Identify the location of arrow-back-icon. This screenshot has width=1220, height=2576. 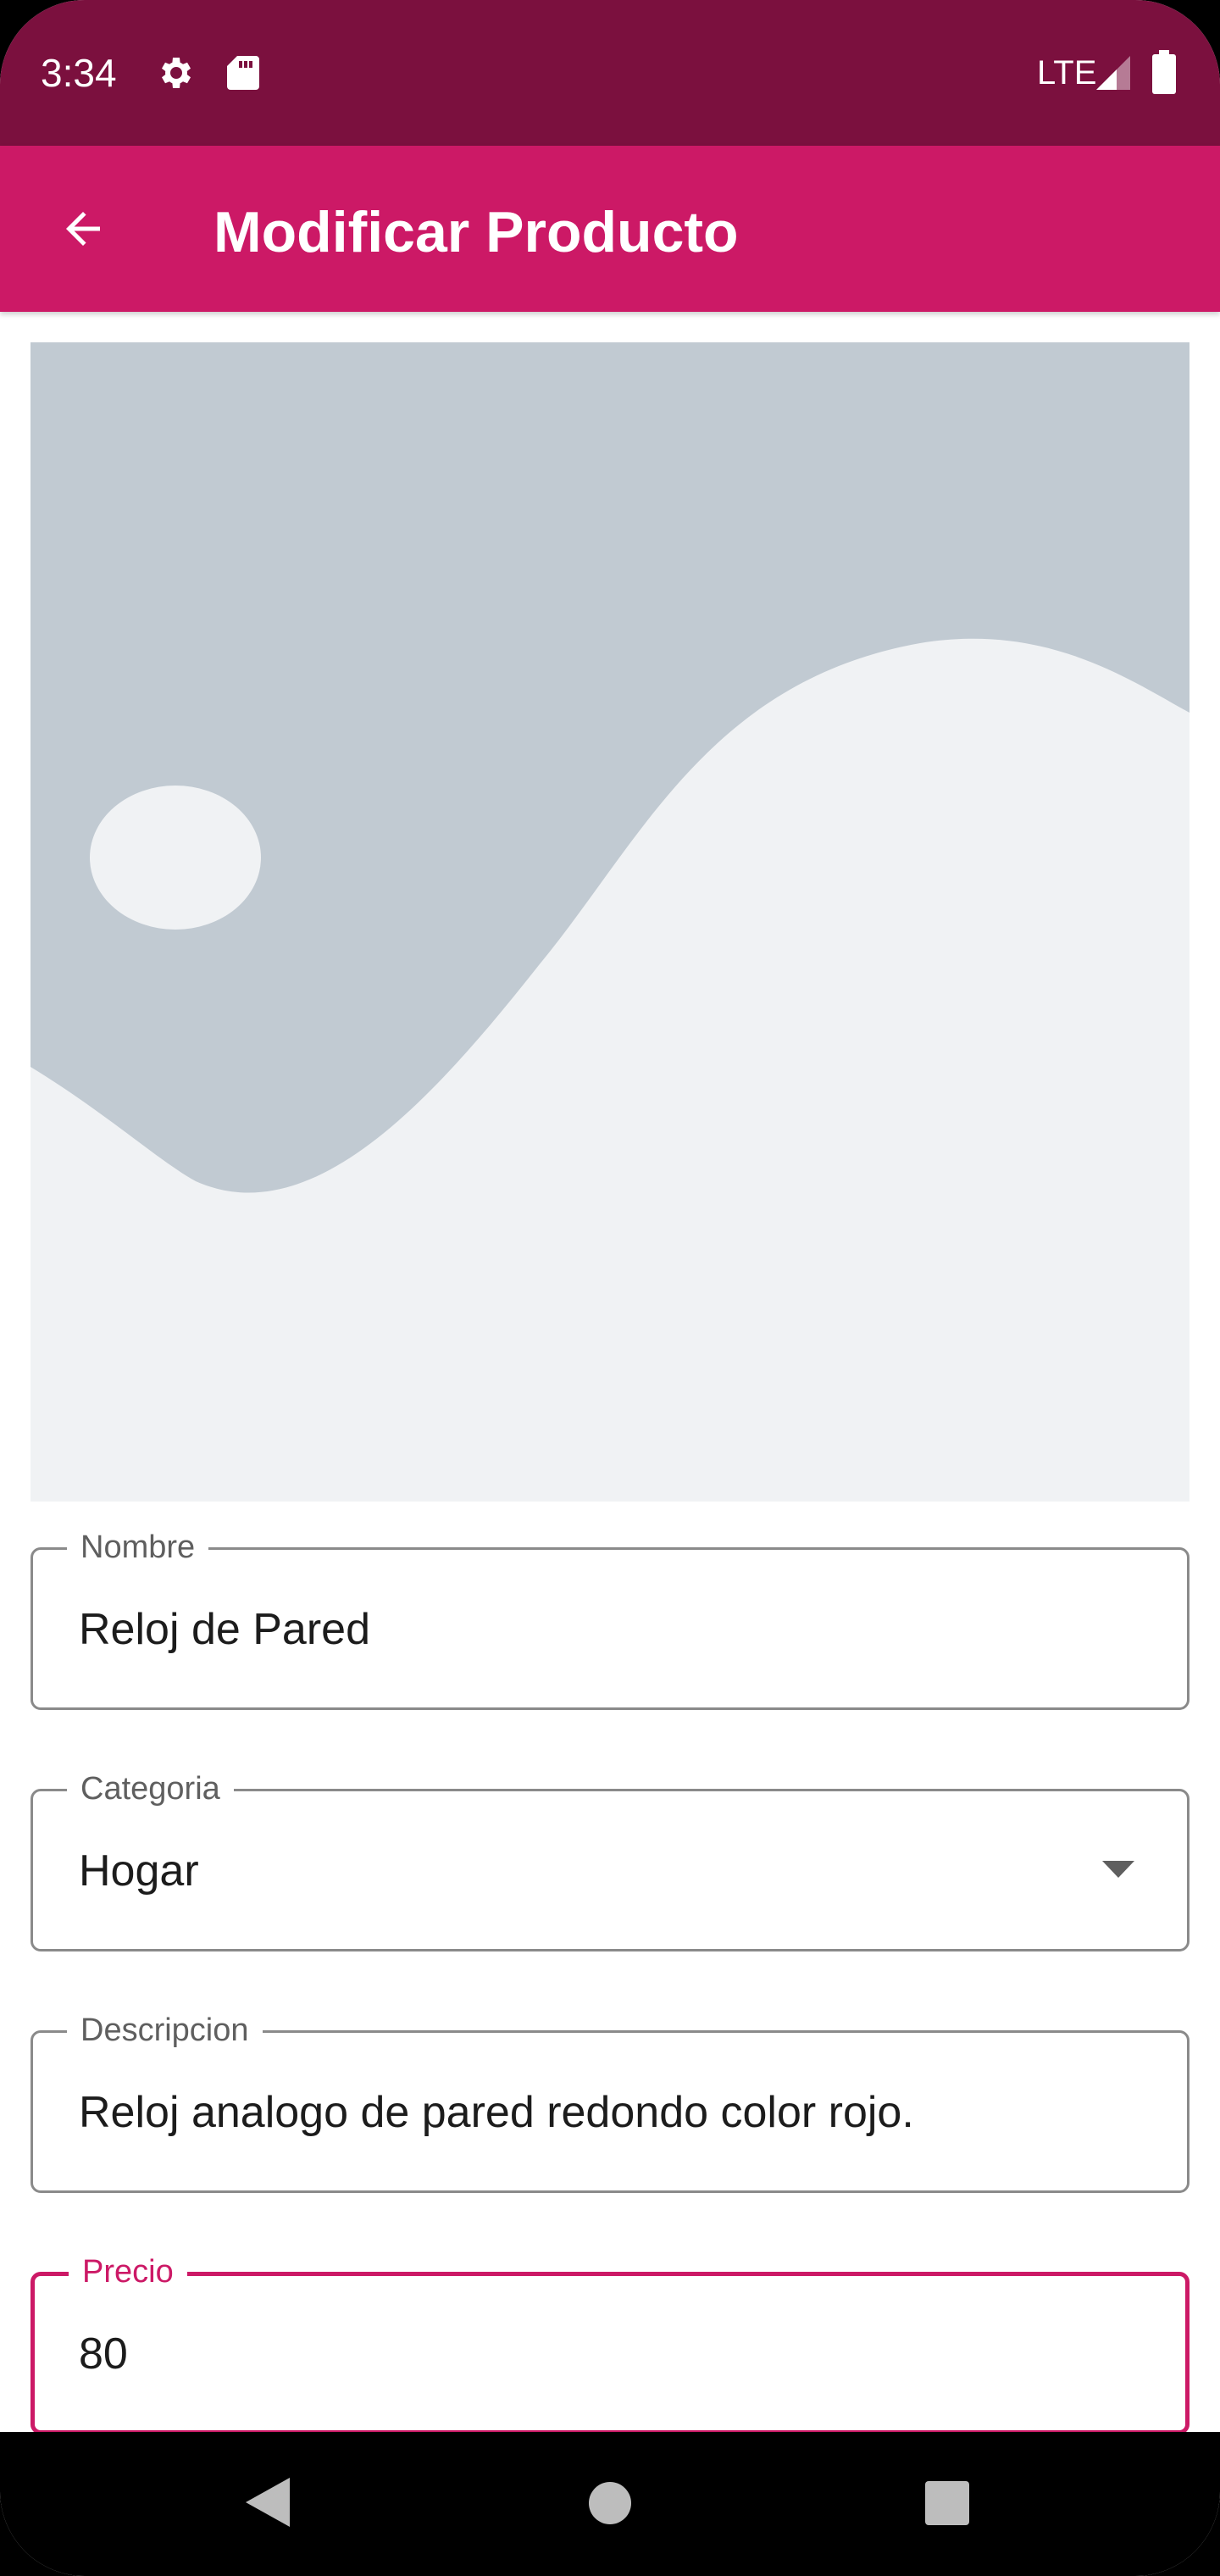
(83, 229).